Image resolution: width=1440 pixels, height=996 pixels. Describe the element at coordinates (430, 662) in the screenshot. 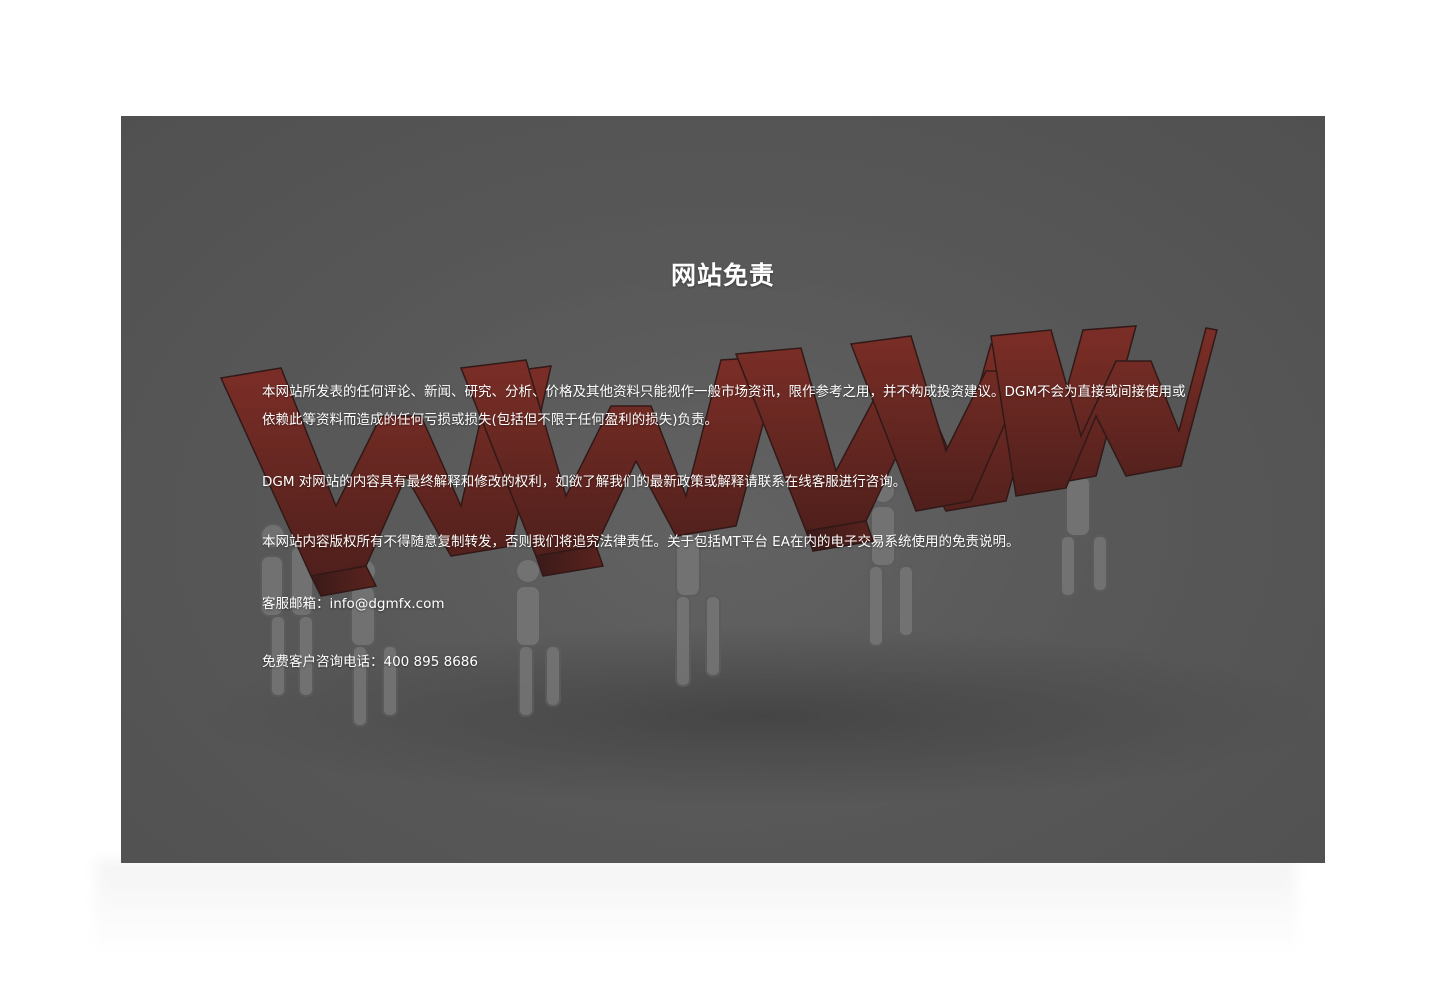

I see `phone-number: 400 895 8686` at that location.